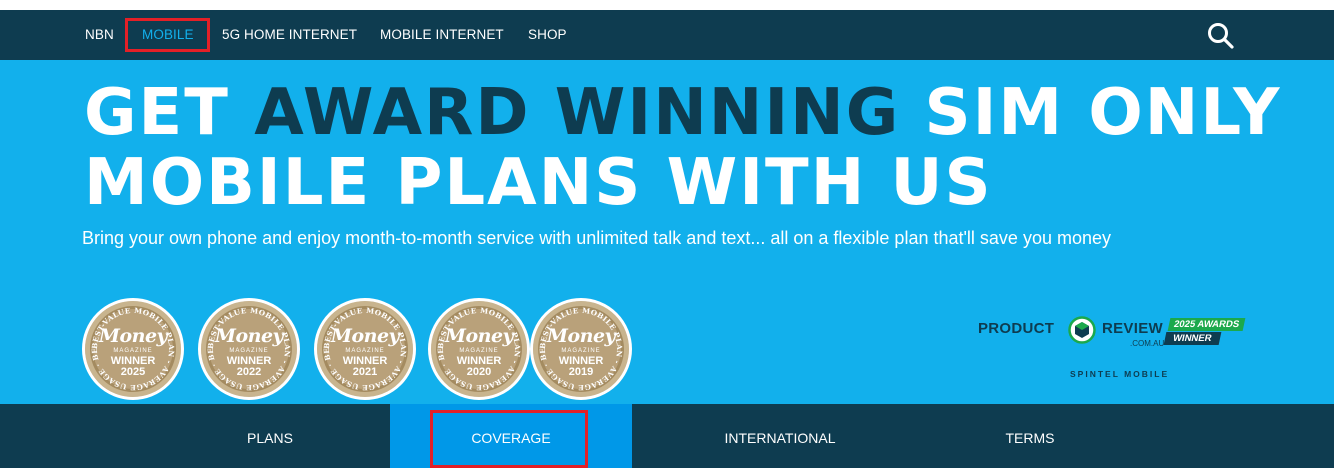 This screenshot has width=1334, height=468. I want to click on medal-winner-label: WINNER 2025, so click(133, 366).